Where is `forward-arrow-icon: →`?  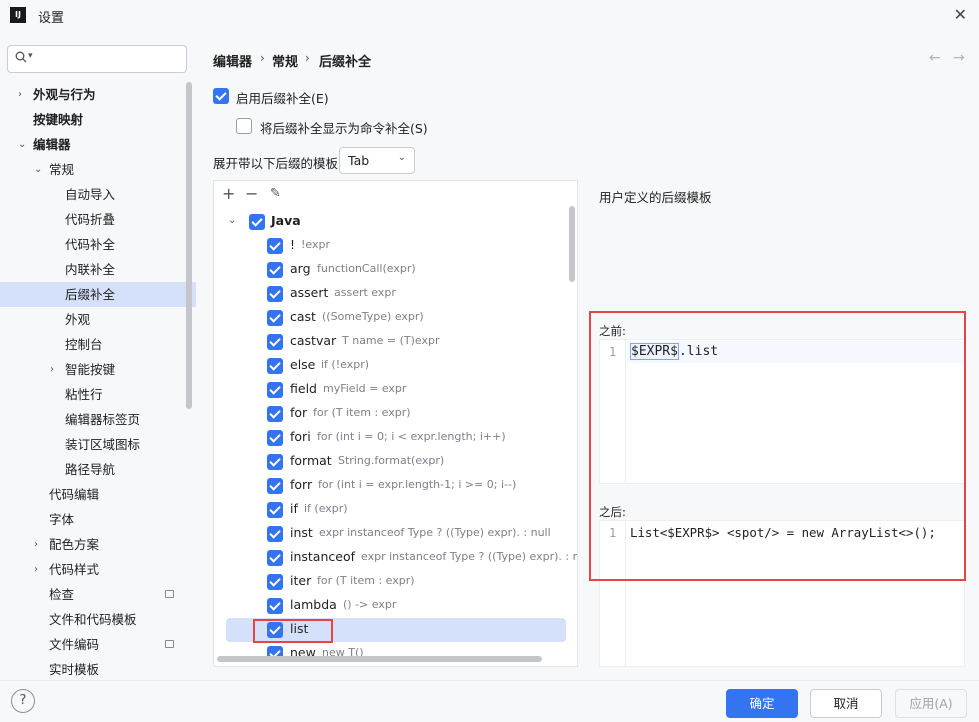
forward-arrow-icon: → is located at coordinates (959, 58).